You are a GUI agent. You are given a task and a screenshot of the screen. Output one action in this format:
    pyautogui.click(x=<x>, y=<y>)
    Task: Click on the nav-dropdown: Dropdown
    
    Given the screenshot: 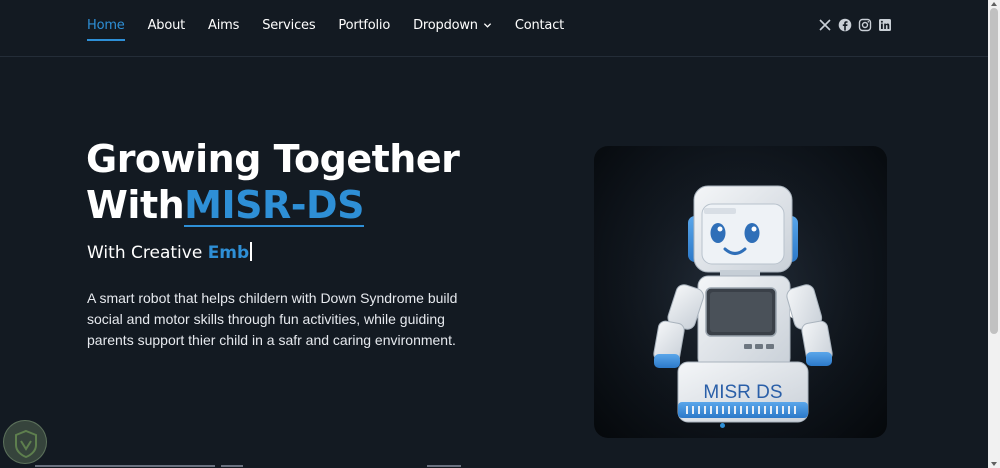 What is the action you would take?
    pyautogui.click(x=452, y=28)
    